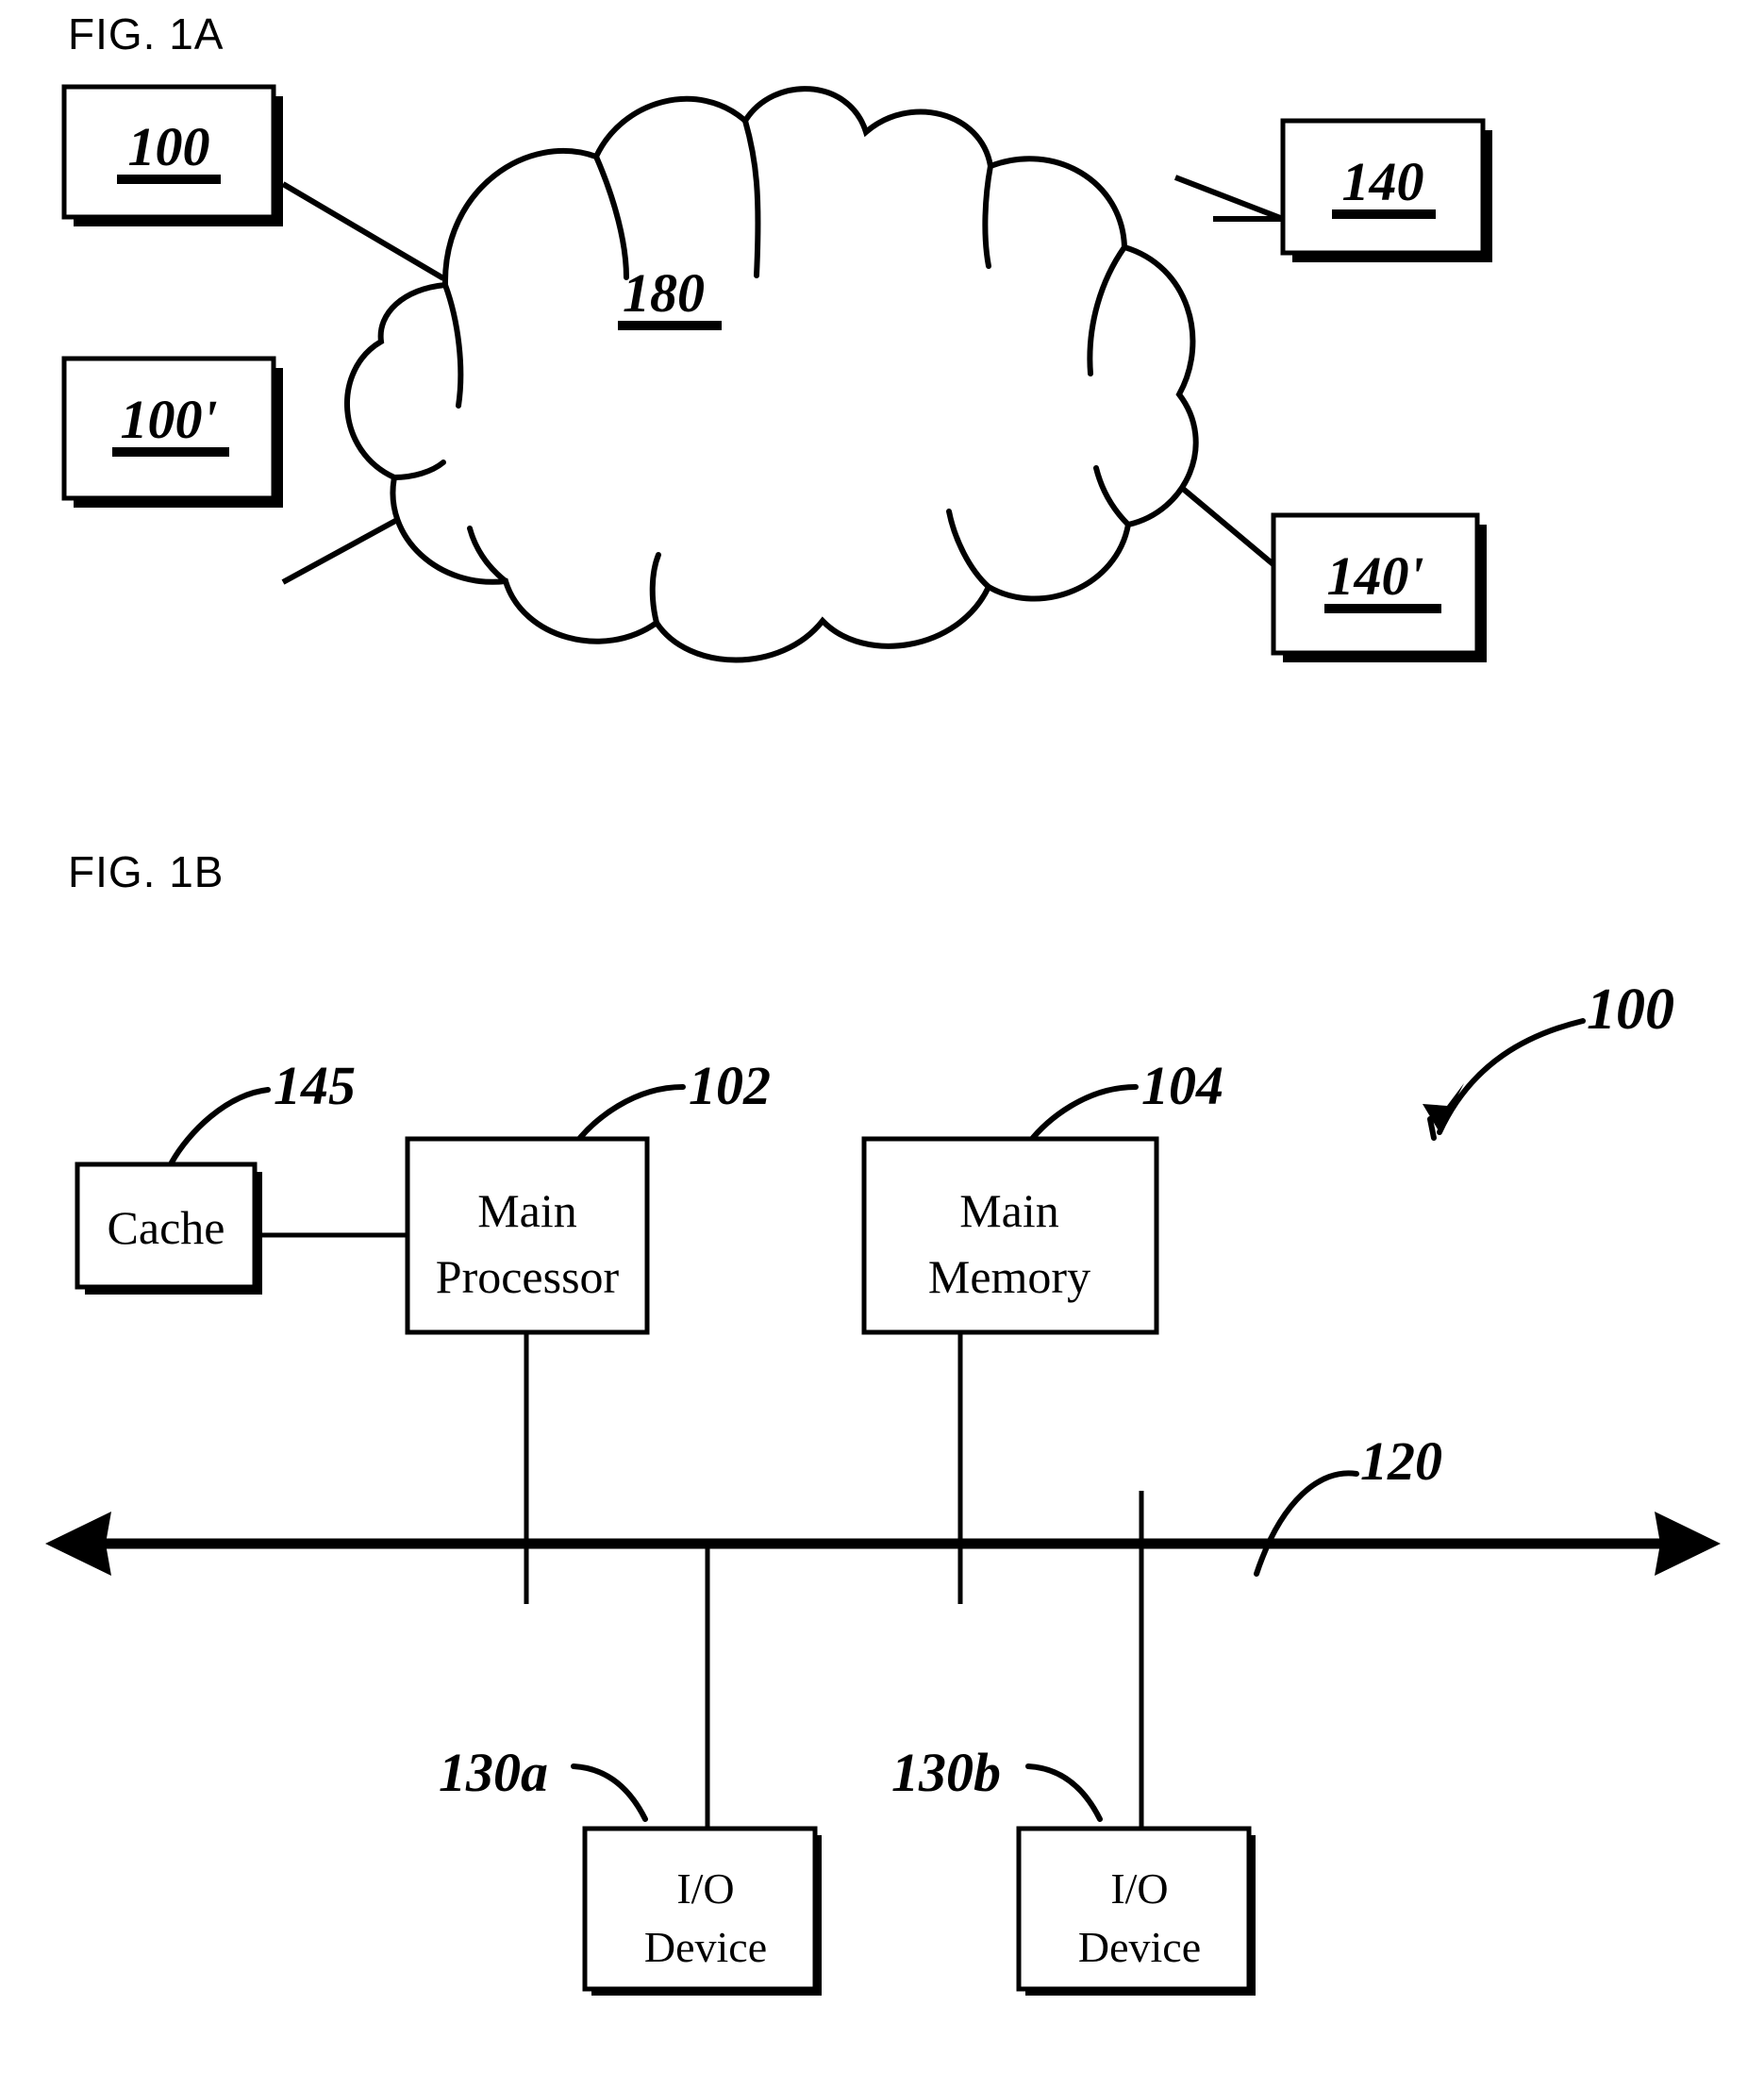 This screenshot has width=1764, height=2089. What do you see at coordinates (527, 1210) in the screenshot?
I see `node-main-processor-label-line1: Main` at bounding box center [527, 1210].